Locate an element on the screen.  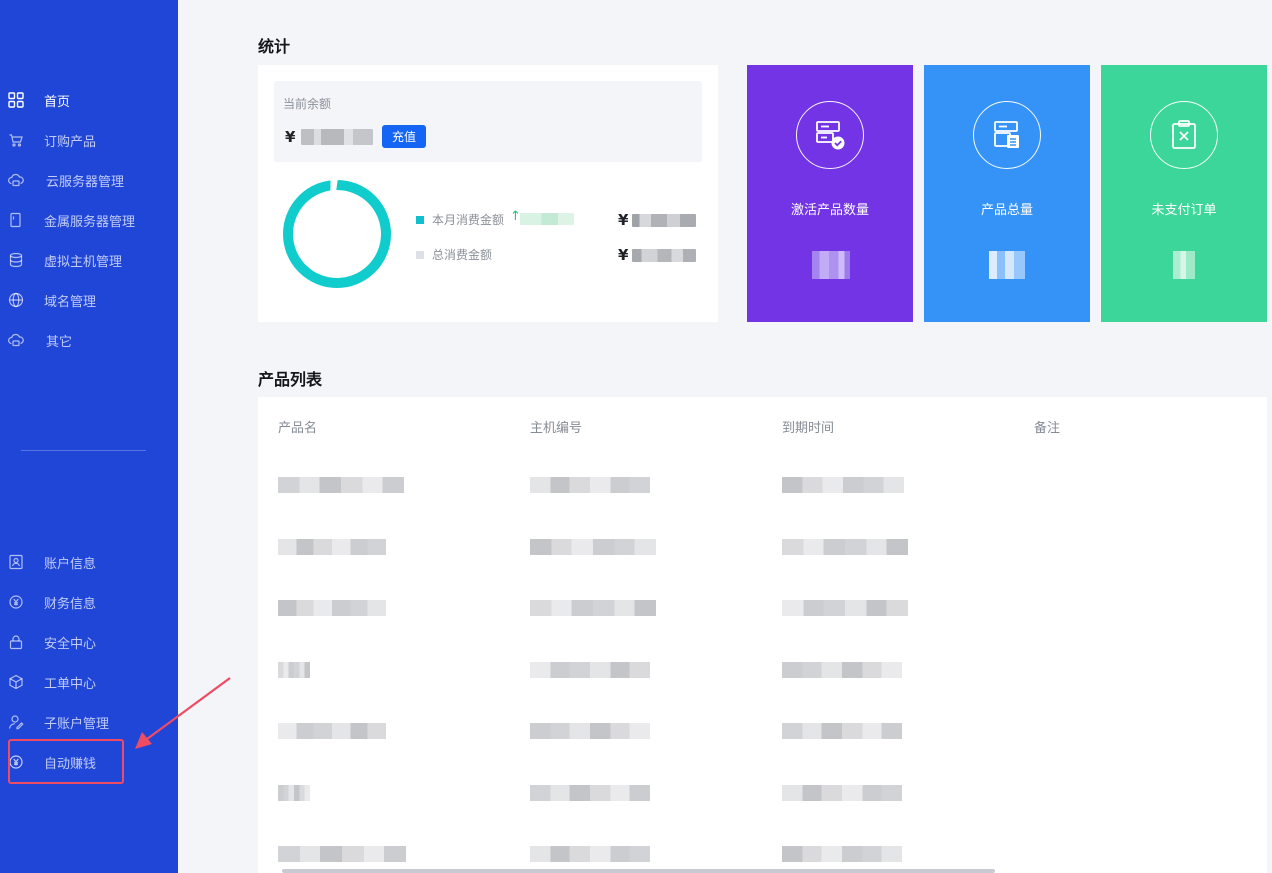
cube-icon is located at coordinates (16, 682).